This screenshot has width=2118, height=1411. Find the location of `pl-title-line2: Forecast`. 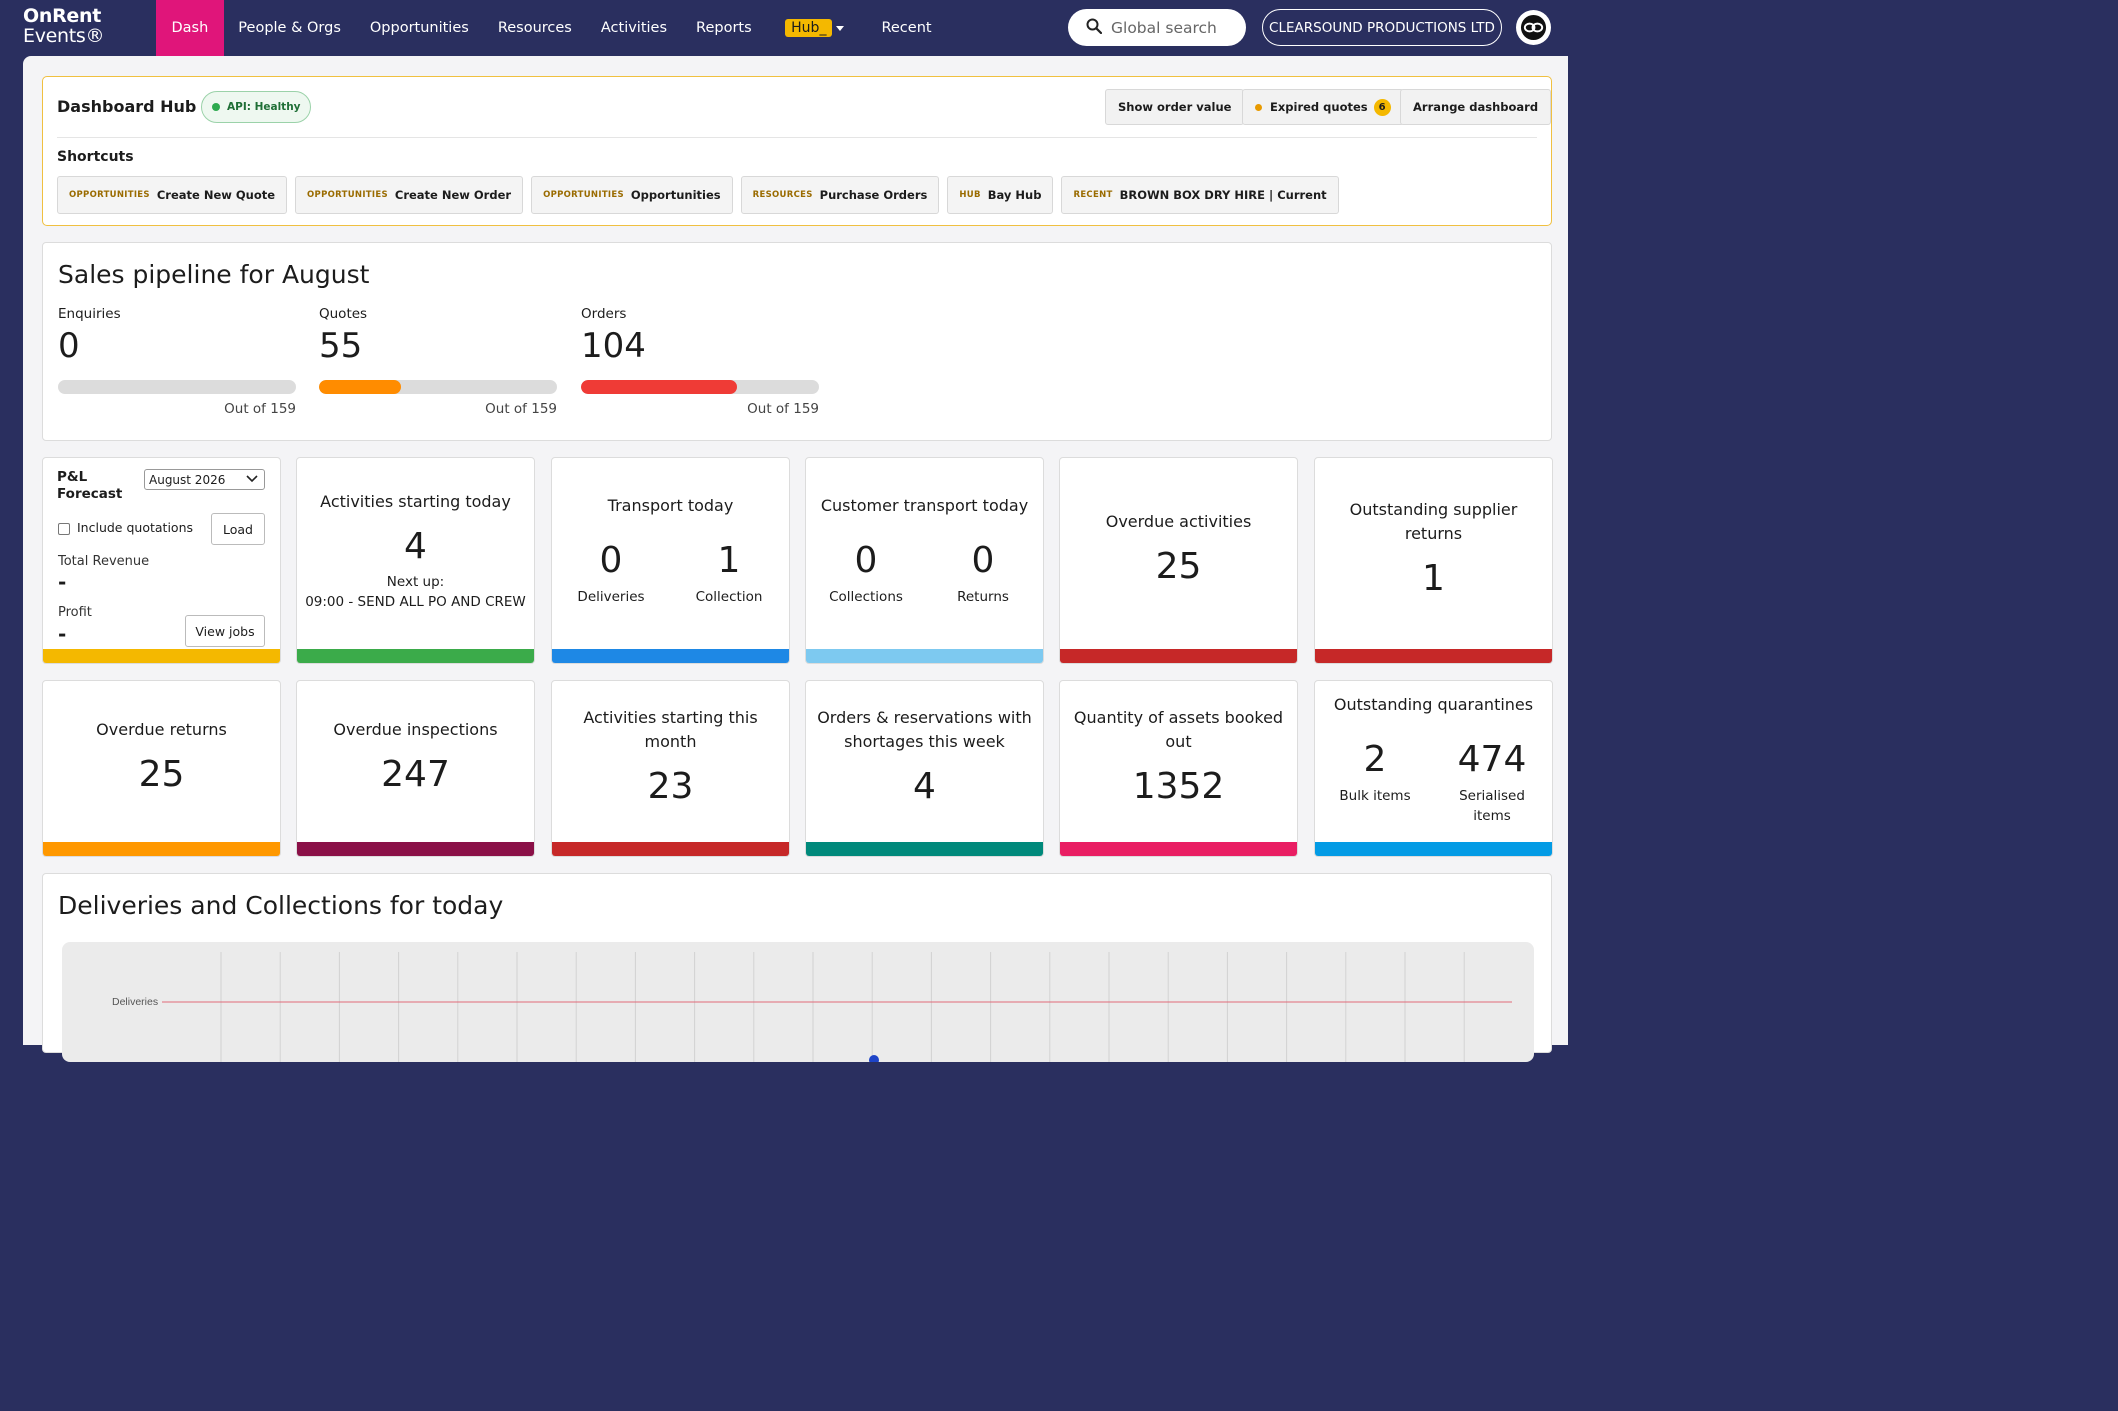

pl-title-line2: Forecast is located at coordinates (90, 494).